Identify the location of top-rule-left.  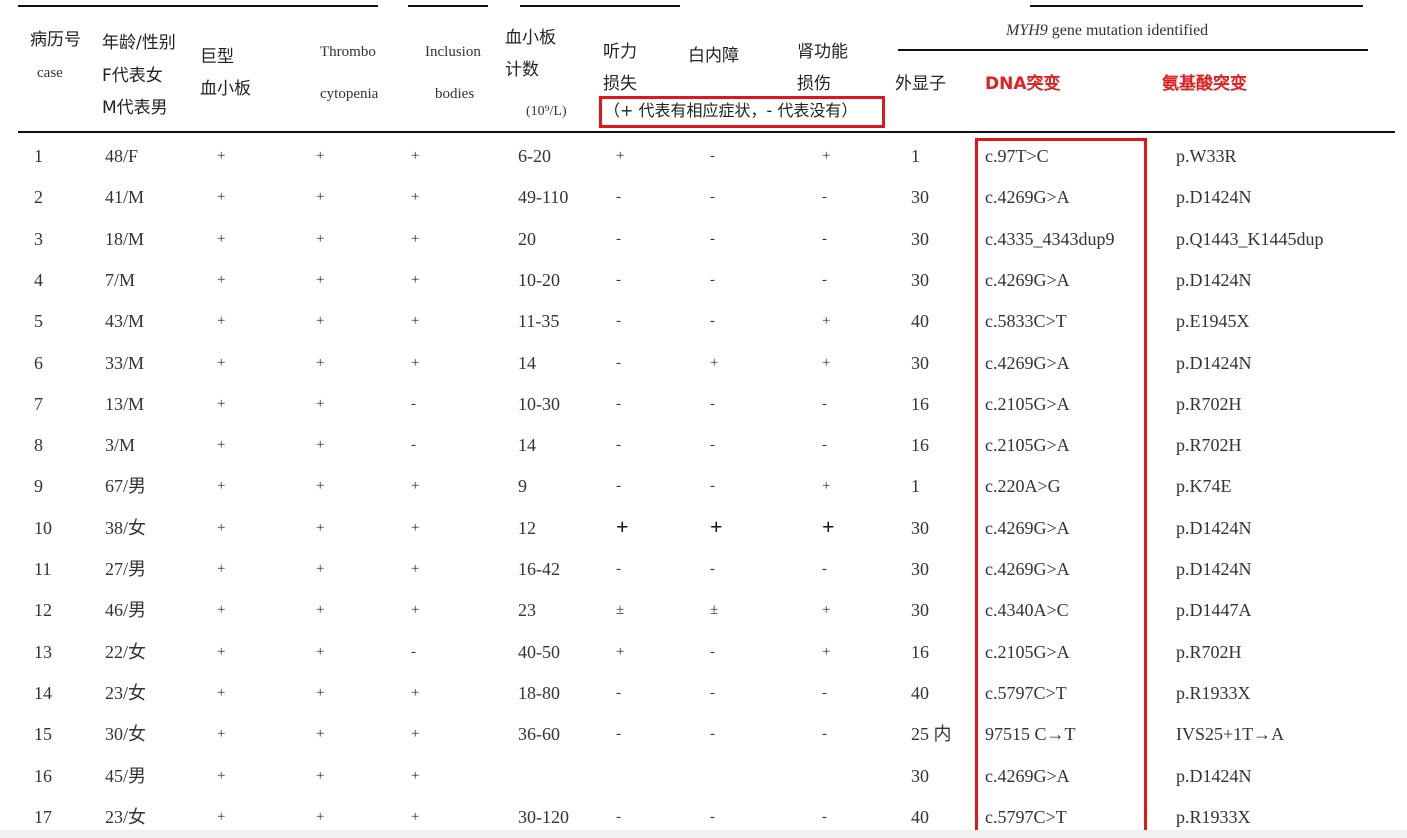
(198, 6).